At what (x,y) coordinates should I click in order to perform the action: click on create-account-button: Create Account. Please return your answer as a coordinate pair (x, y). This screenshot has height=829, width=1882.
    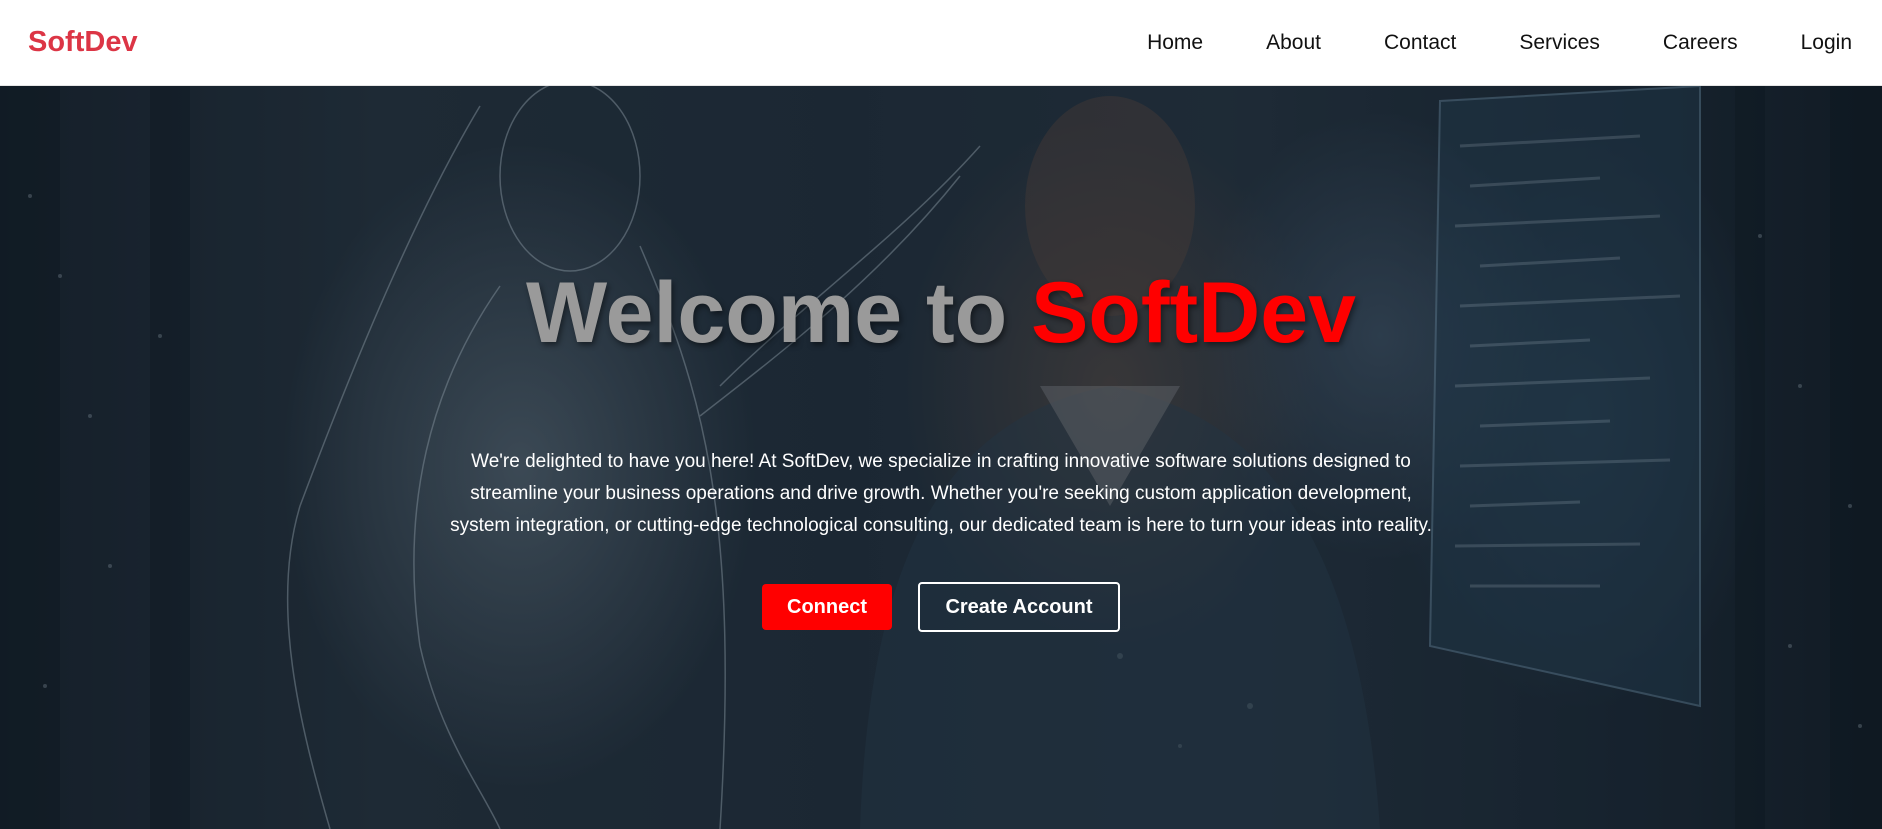
    Looking at the image, I should click on (1019, 607).